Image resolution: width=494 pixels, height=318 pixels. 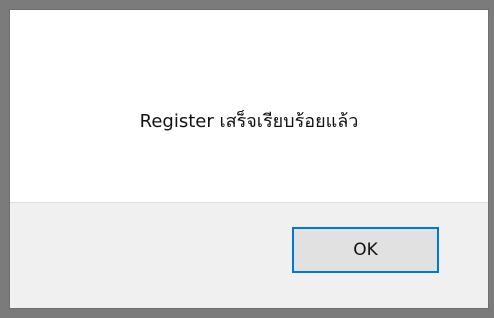 I want to click on ok-button: OK, so click(x=365, y=250).